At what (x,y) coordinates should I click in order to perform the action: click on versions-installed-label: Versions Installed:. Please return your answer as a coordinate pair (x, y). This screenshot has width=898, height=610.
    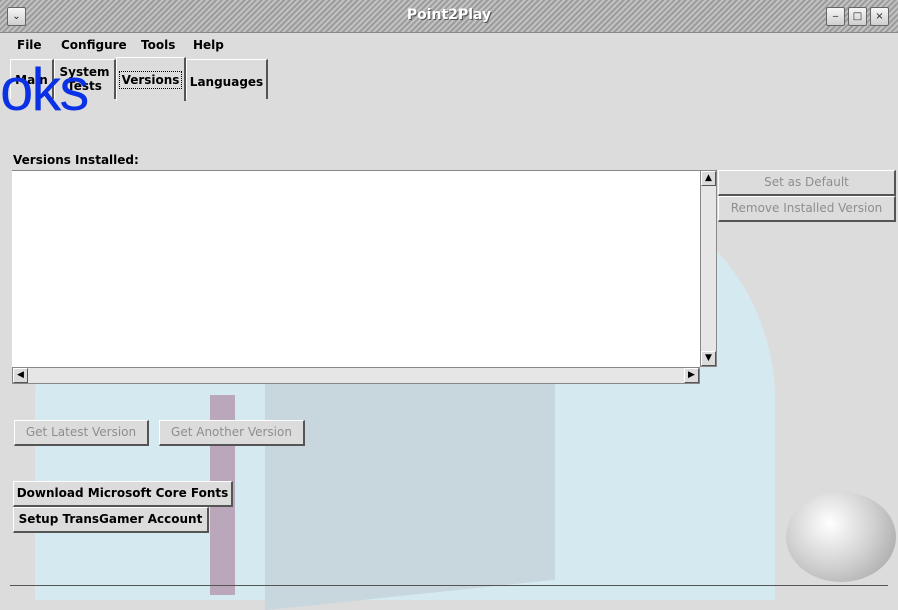
    Looking at the image, I should click on (76, 160).